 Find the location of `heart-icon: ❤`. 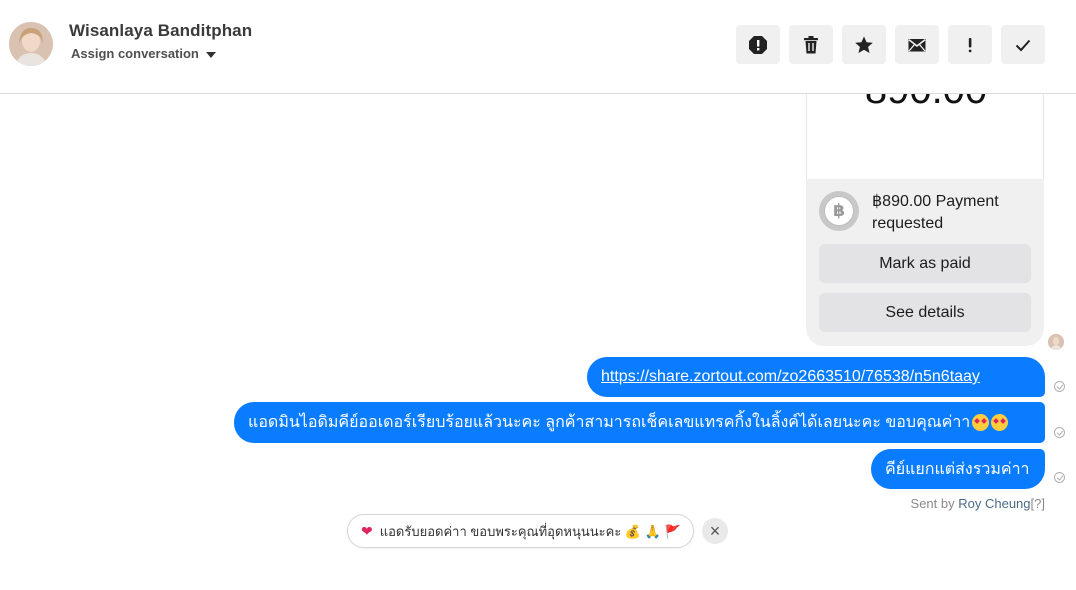

heart-icon: ❤ is located at coordinates (367, 530).